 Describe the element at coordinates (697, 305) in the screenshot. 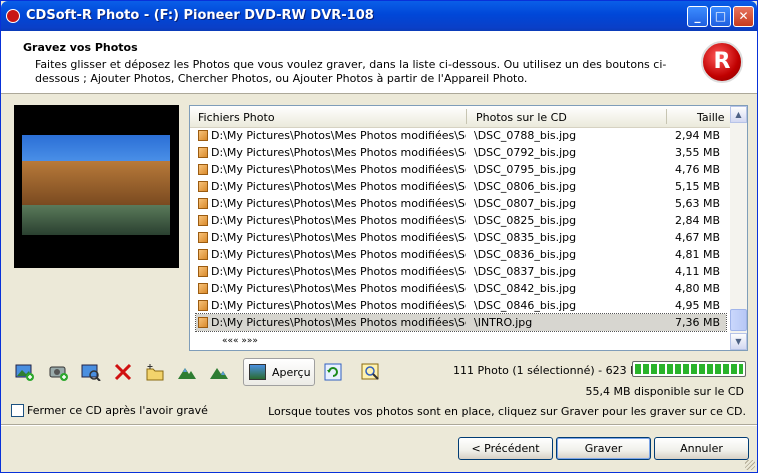

I see `cell-size: 4,95 MB` at that location.